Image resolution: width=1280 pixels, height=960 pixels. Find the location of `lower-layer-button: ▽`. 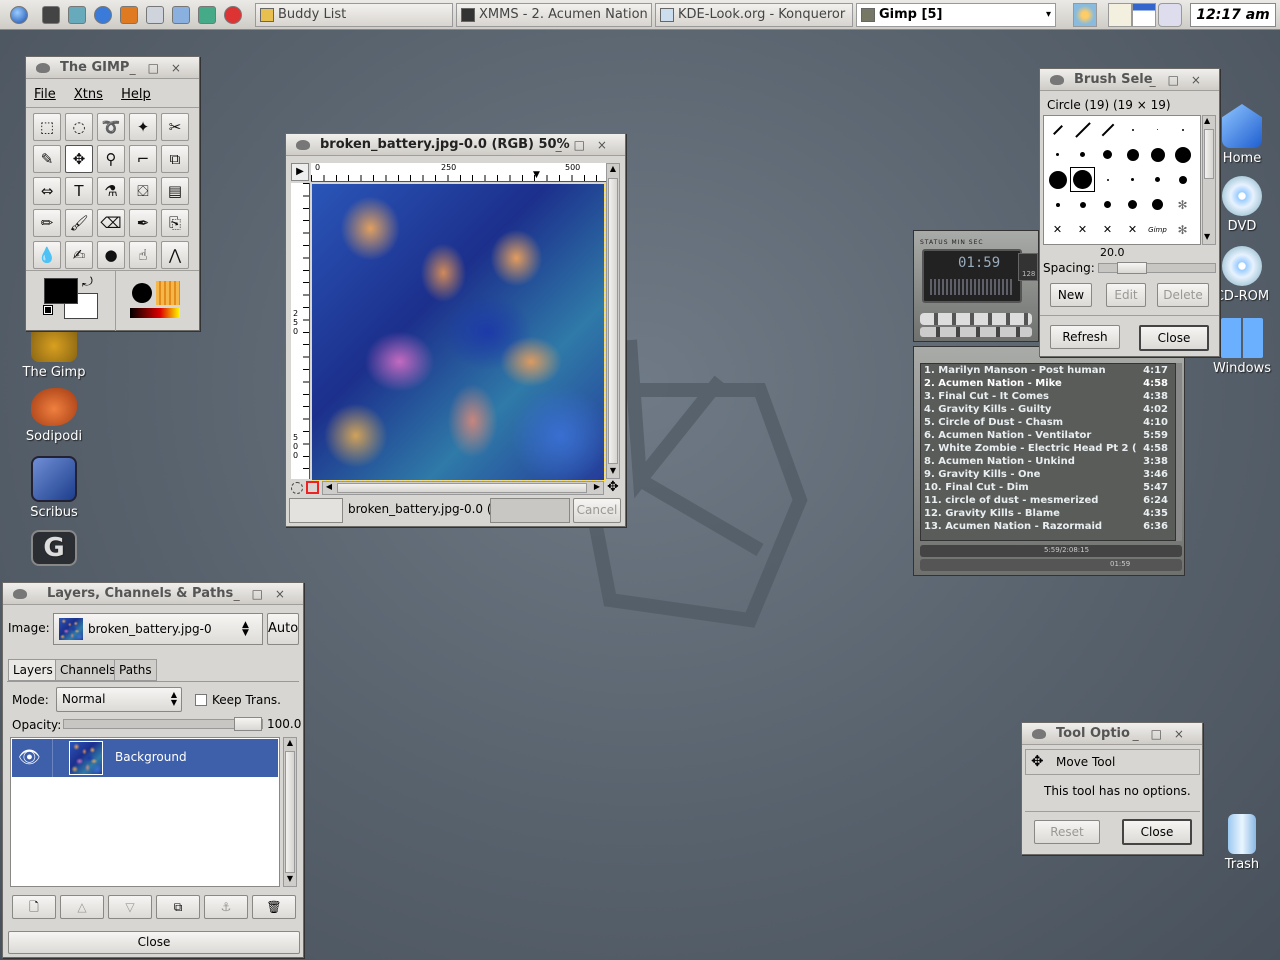

lower-layer-button: ▽ is located at coordinates (130, 907).